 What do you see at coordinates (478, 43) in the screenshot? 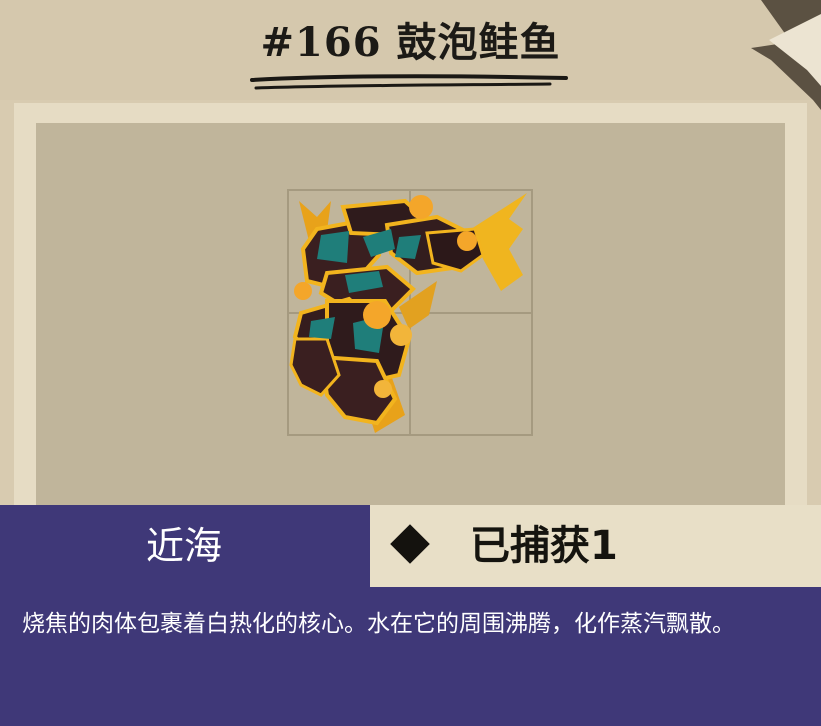
I see `title-name: 鼓泡鲑鱼` at bounding box center [478, 43].